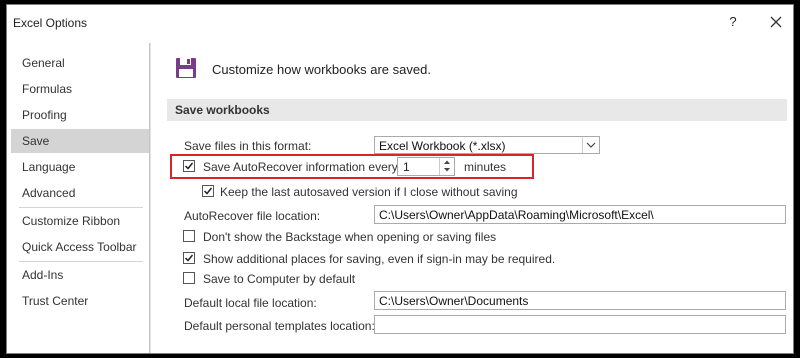  What do you see at coordinates (248, 146) in the screenshot?
I see `save-format-label: Save files in this format:` at bounding box center [248, 146].